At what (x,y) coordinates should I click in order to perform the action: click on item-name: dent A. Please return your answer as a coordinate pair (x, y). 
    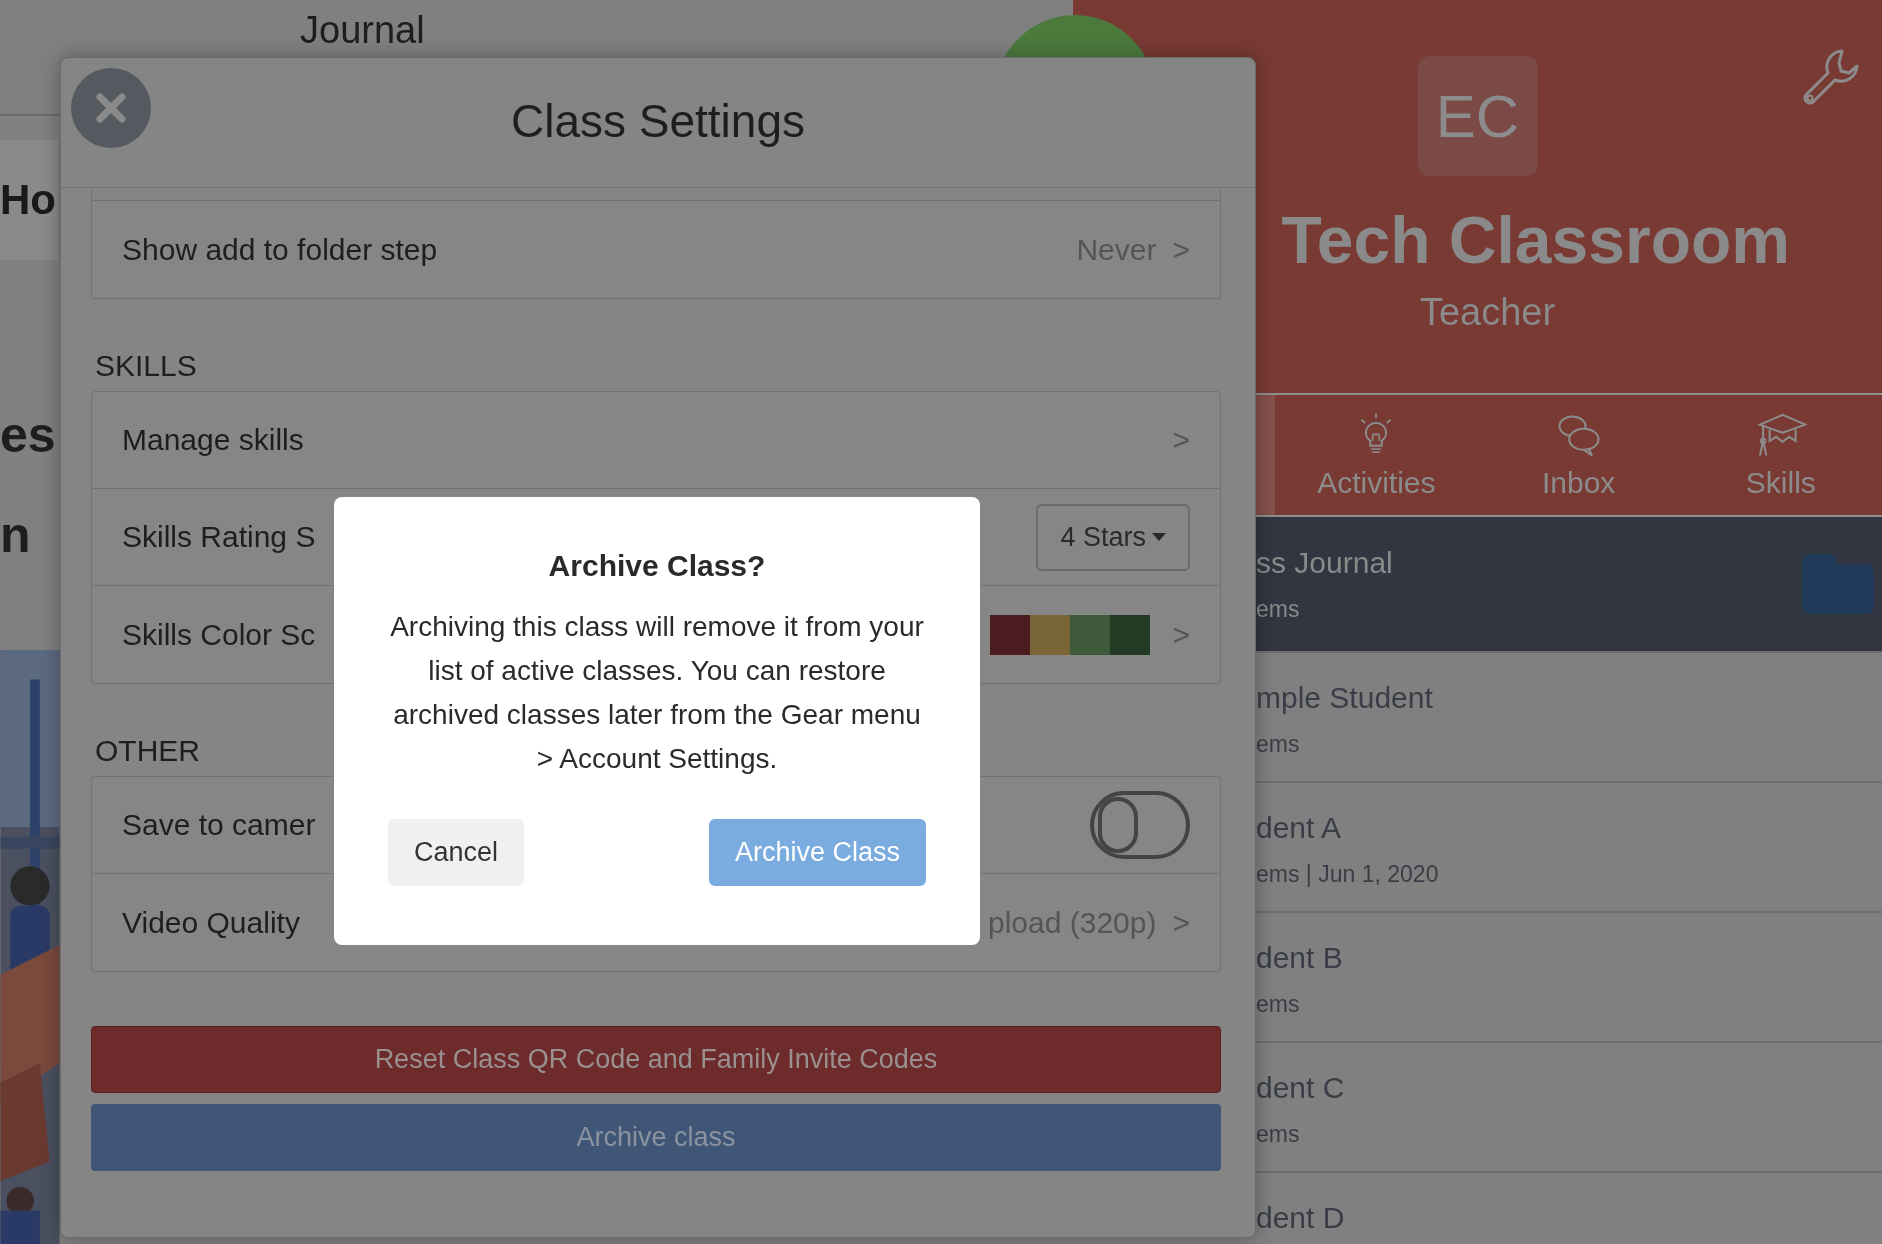
    Looking at the image, I should click on (1299, 828).